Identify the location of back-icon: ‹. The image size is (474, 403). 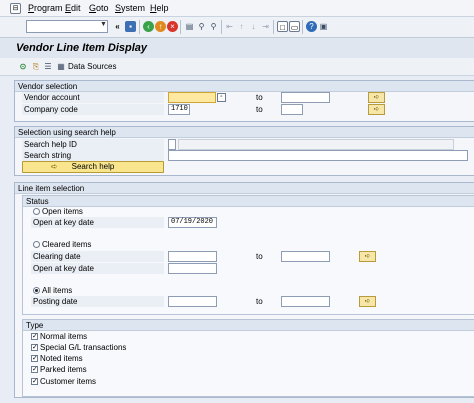
(148, 26).